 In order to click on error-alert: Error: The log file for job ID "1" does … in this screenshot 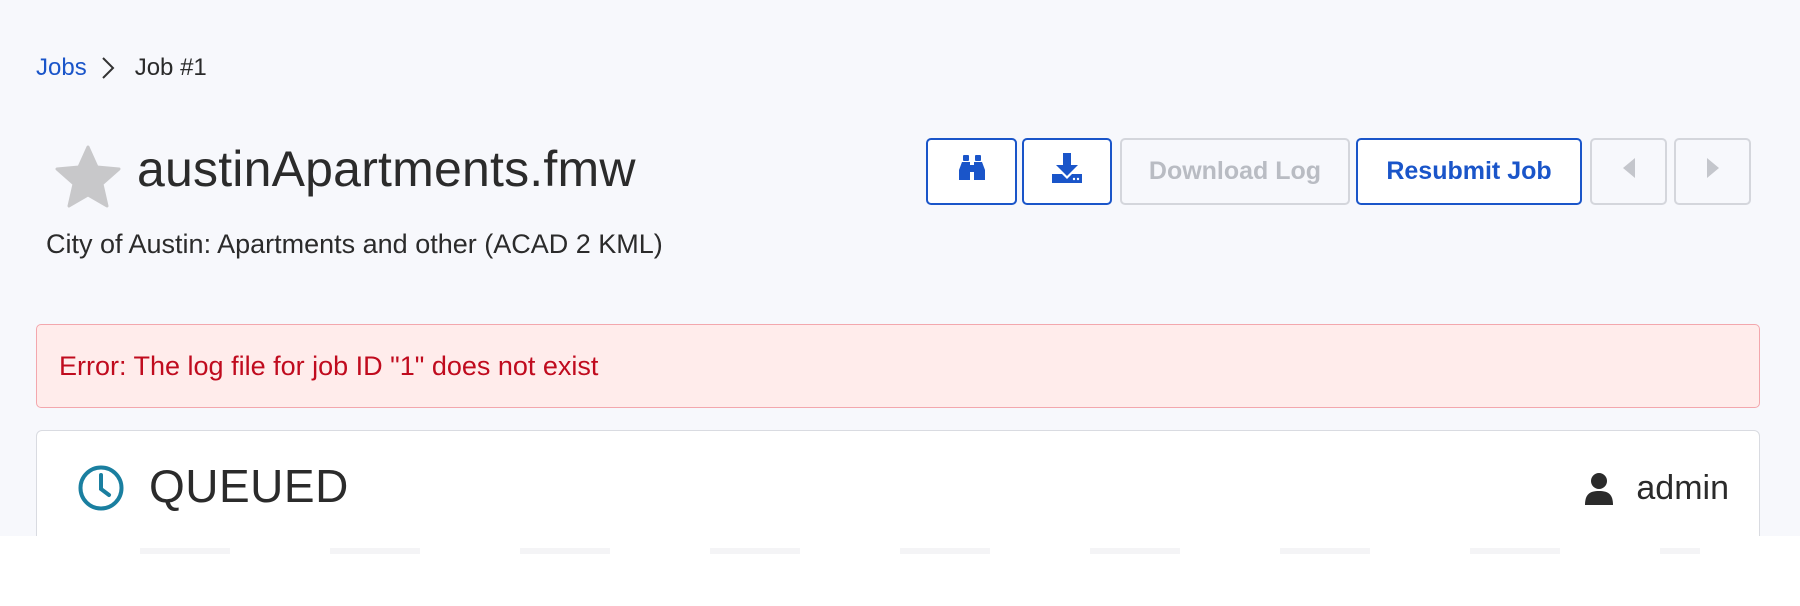, I will do `click(898, 366)`.